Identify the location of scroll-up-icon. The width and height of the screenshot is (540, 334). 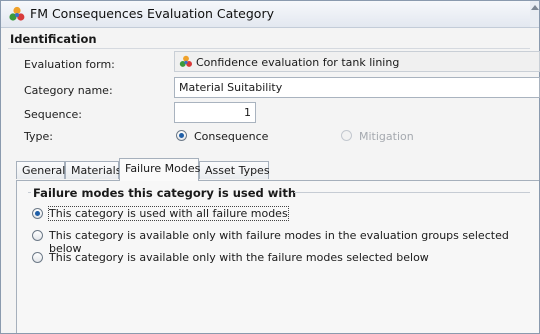
(535, 7).